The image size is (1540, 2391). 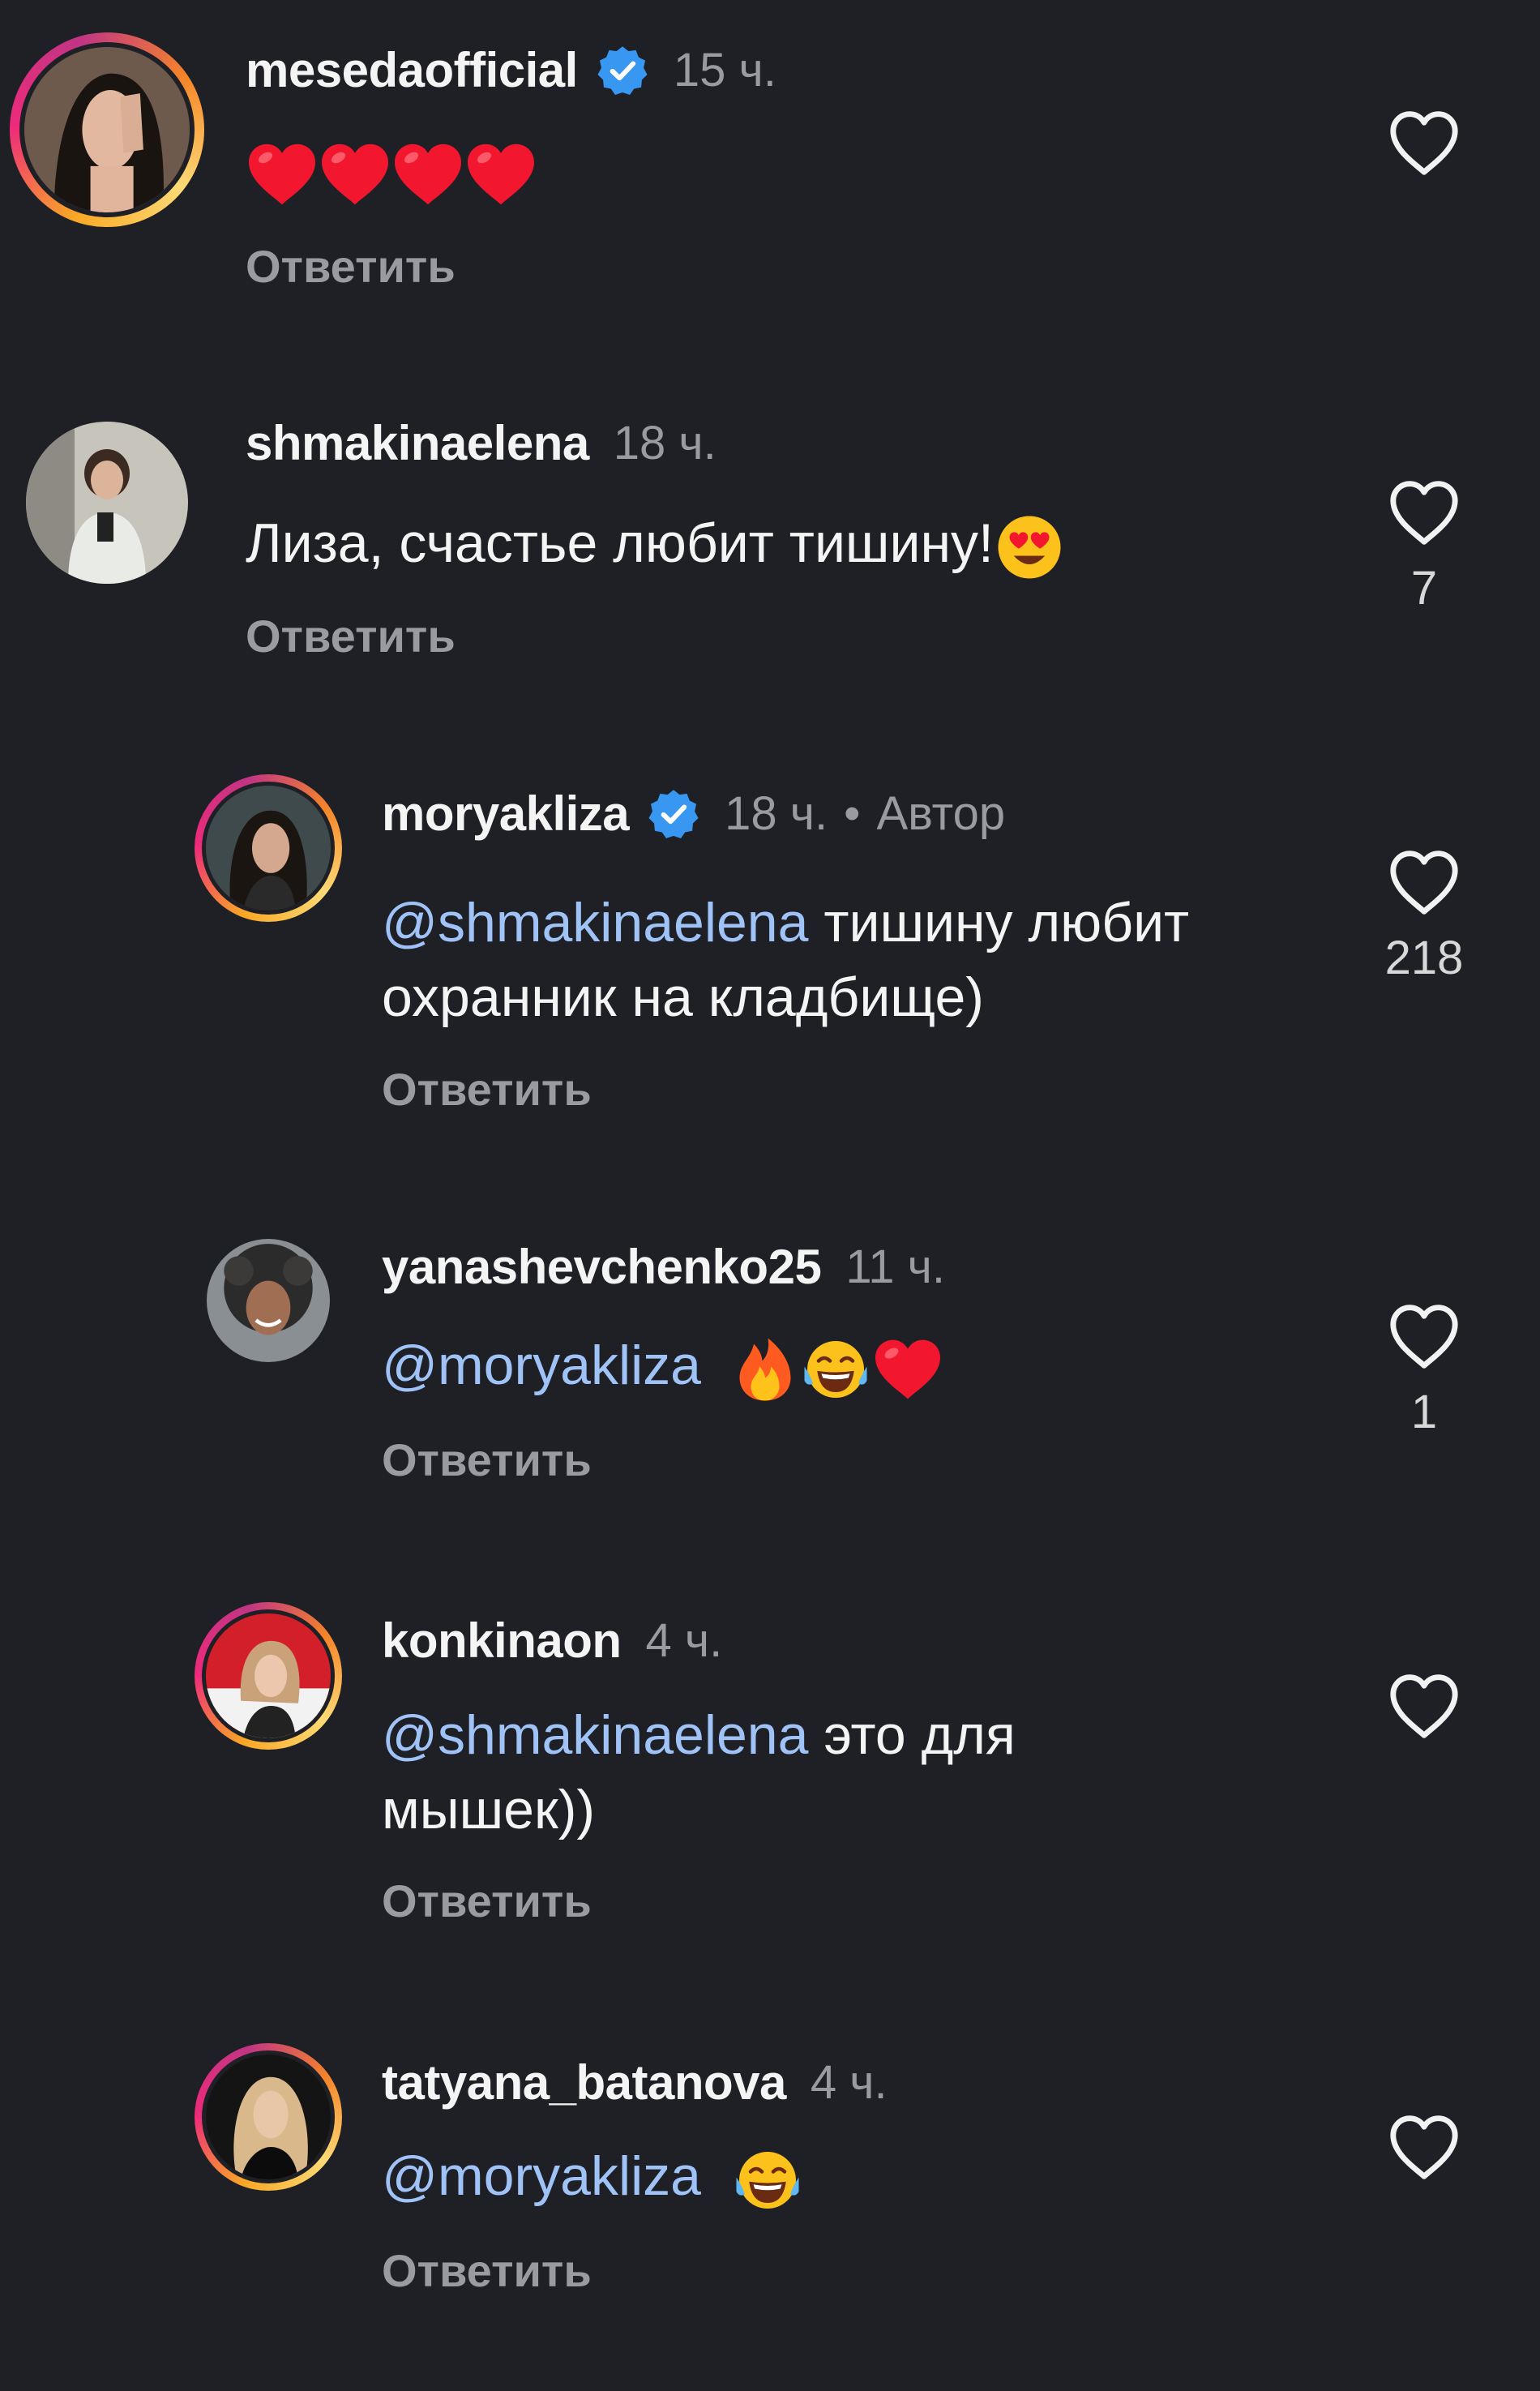 I want to click on comment-header: konkinaon 4 ч., so click(x=552, y=1641).